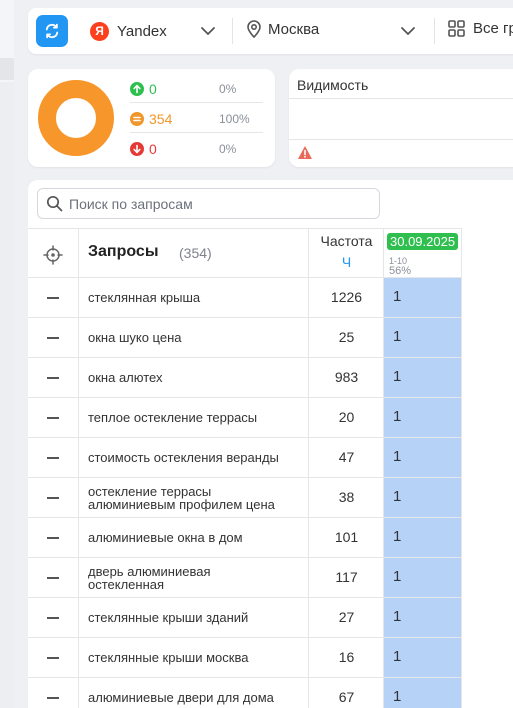  Describe the element at coordinates (345, 617) in the screenshot. I see `frequency-cell: 27` at that location.